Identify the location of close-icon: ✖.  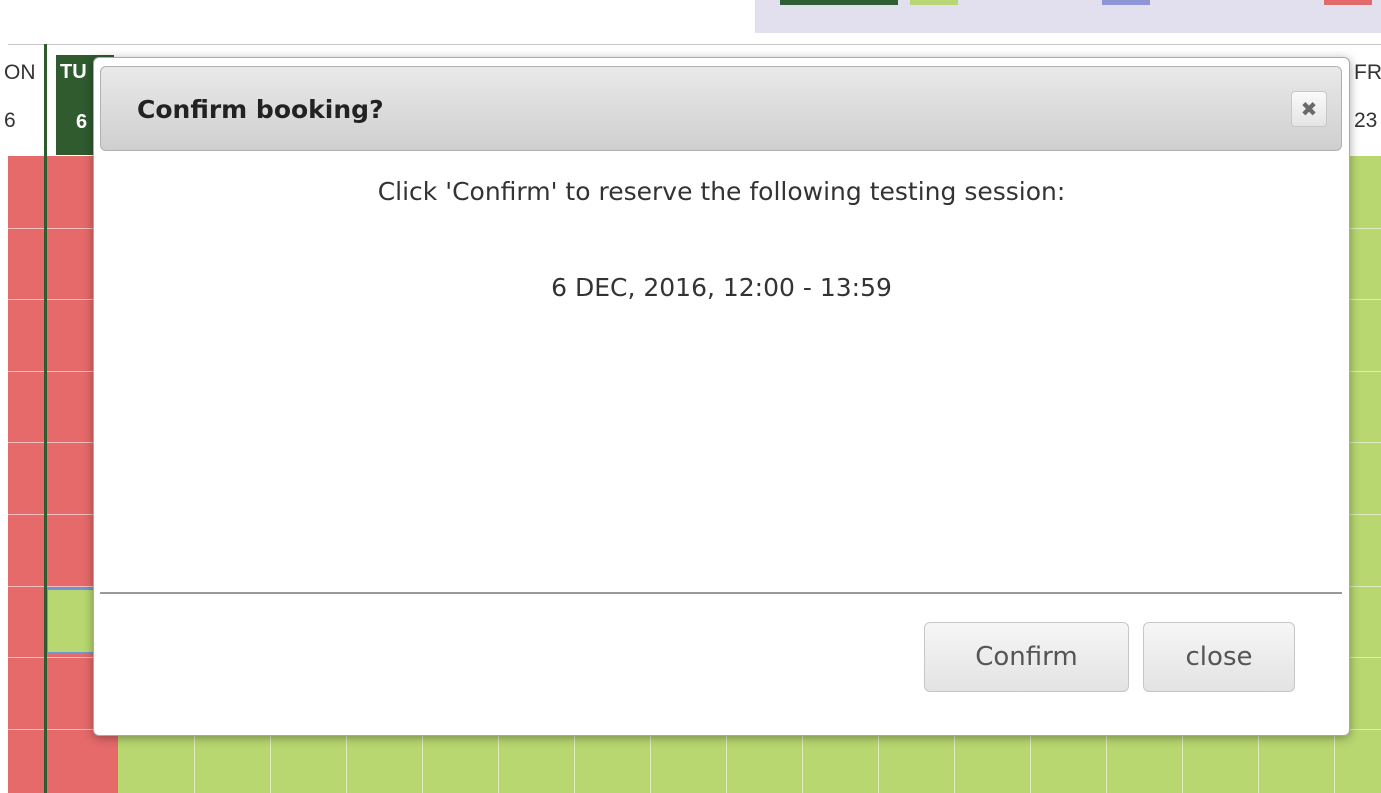
(1309, 109).